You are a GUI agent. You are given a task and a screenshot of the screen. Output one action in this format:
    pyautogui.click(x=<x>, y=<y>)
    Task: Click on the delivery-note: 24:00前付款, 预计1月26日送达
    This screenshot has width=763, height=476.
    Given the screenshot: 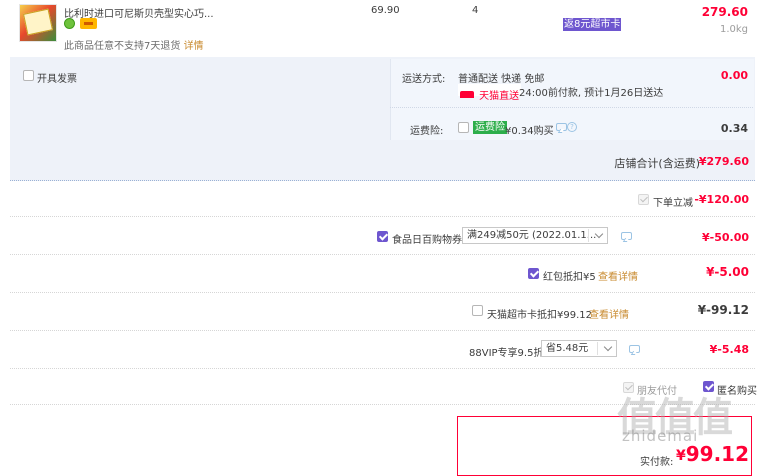 What is the action you would take?
    pyautogui.click(x=591, y=93)
    